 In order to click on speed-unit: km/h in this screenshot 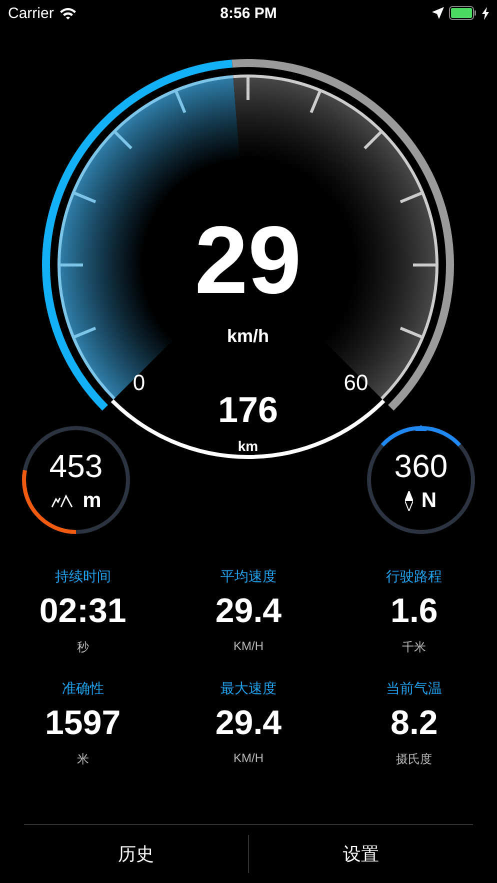, I will do `click(248, 336)`.